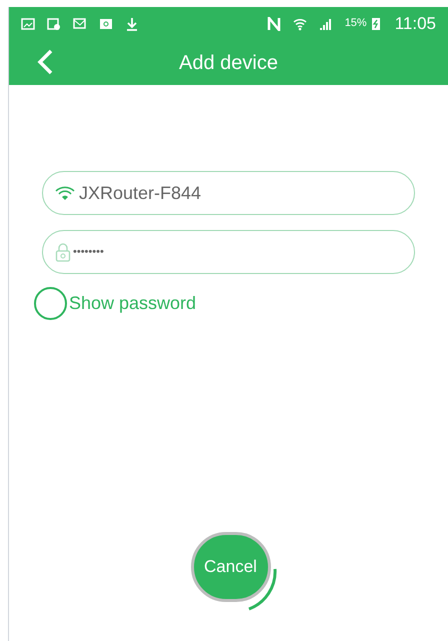 Image resolution: width=448 pixels, height=641 pixels. I want to click on image-icon, so click(28, 23).